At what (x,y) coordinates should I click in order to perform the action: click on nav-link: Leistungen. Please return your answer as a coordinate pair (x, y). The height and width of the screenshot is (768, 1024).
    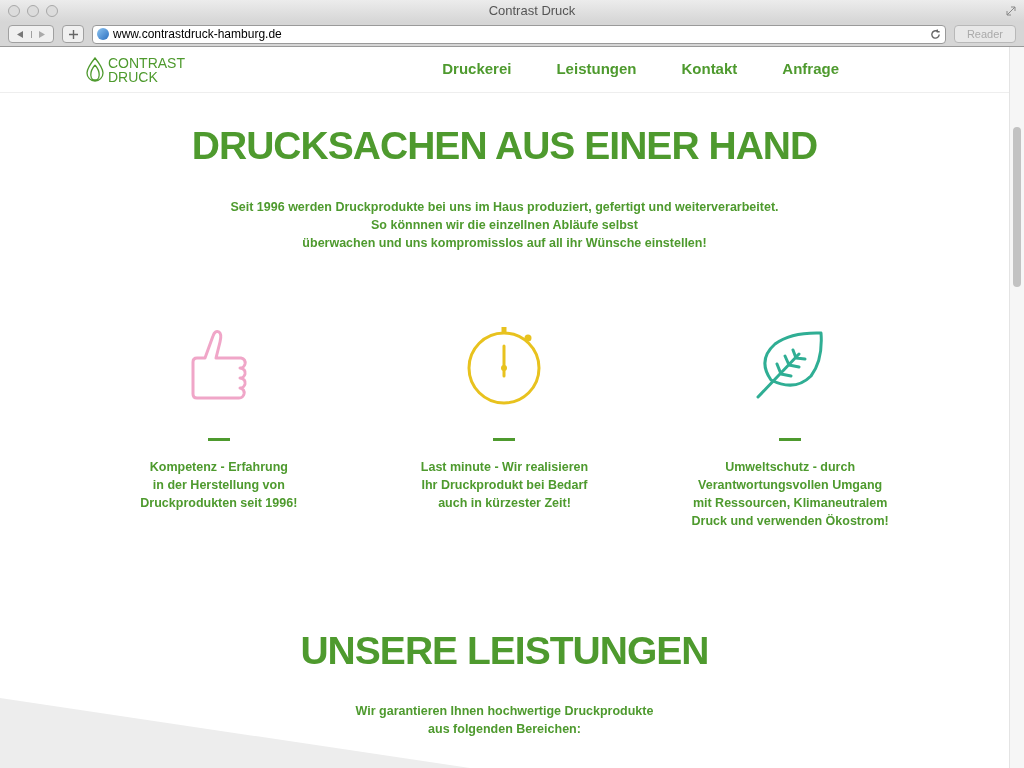
    Looking at the image, I should click on (596, 69).